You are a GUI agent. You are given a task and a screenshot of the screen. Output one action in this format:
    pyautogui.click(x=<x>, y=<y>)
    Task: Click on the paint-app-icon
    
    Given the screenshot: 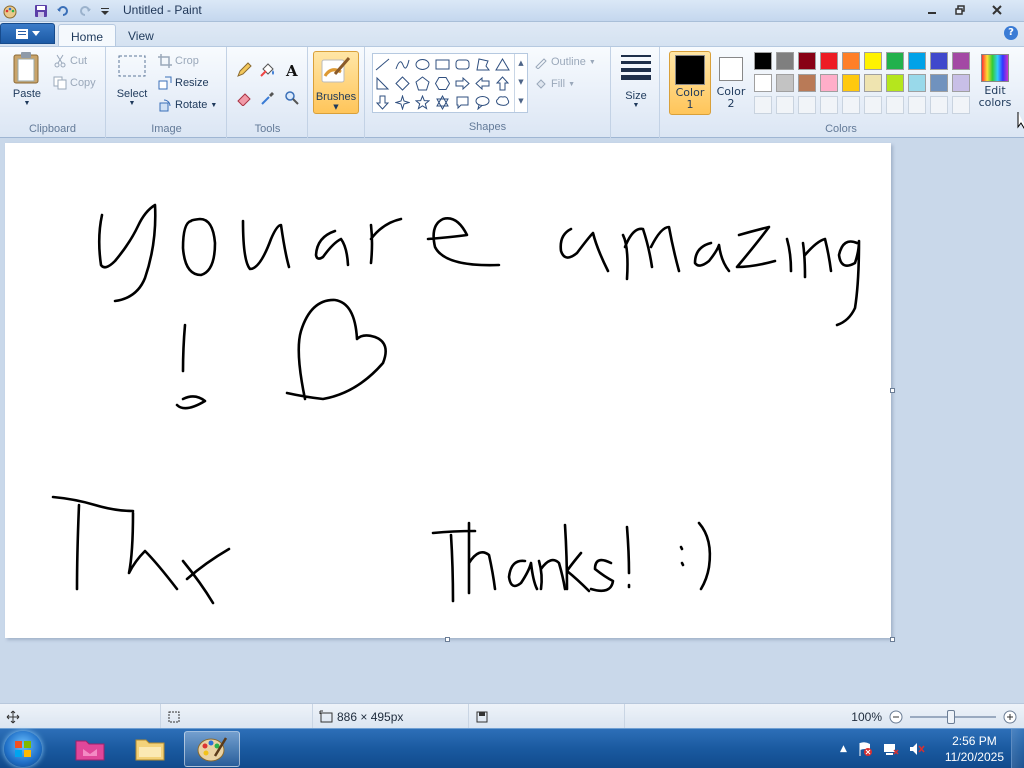 What is the action you would take?
    pyautogui.click(x=10, y=11)
    